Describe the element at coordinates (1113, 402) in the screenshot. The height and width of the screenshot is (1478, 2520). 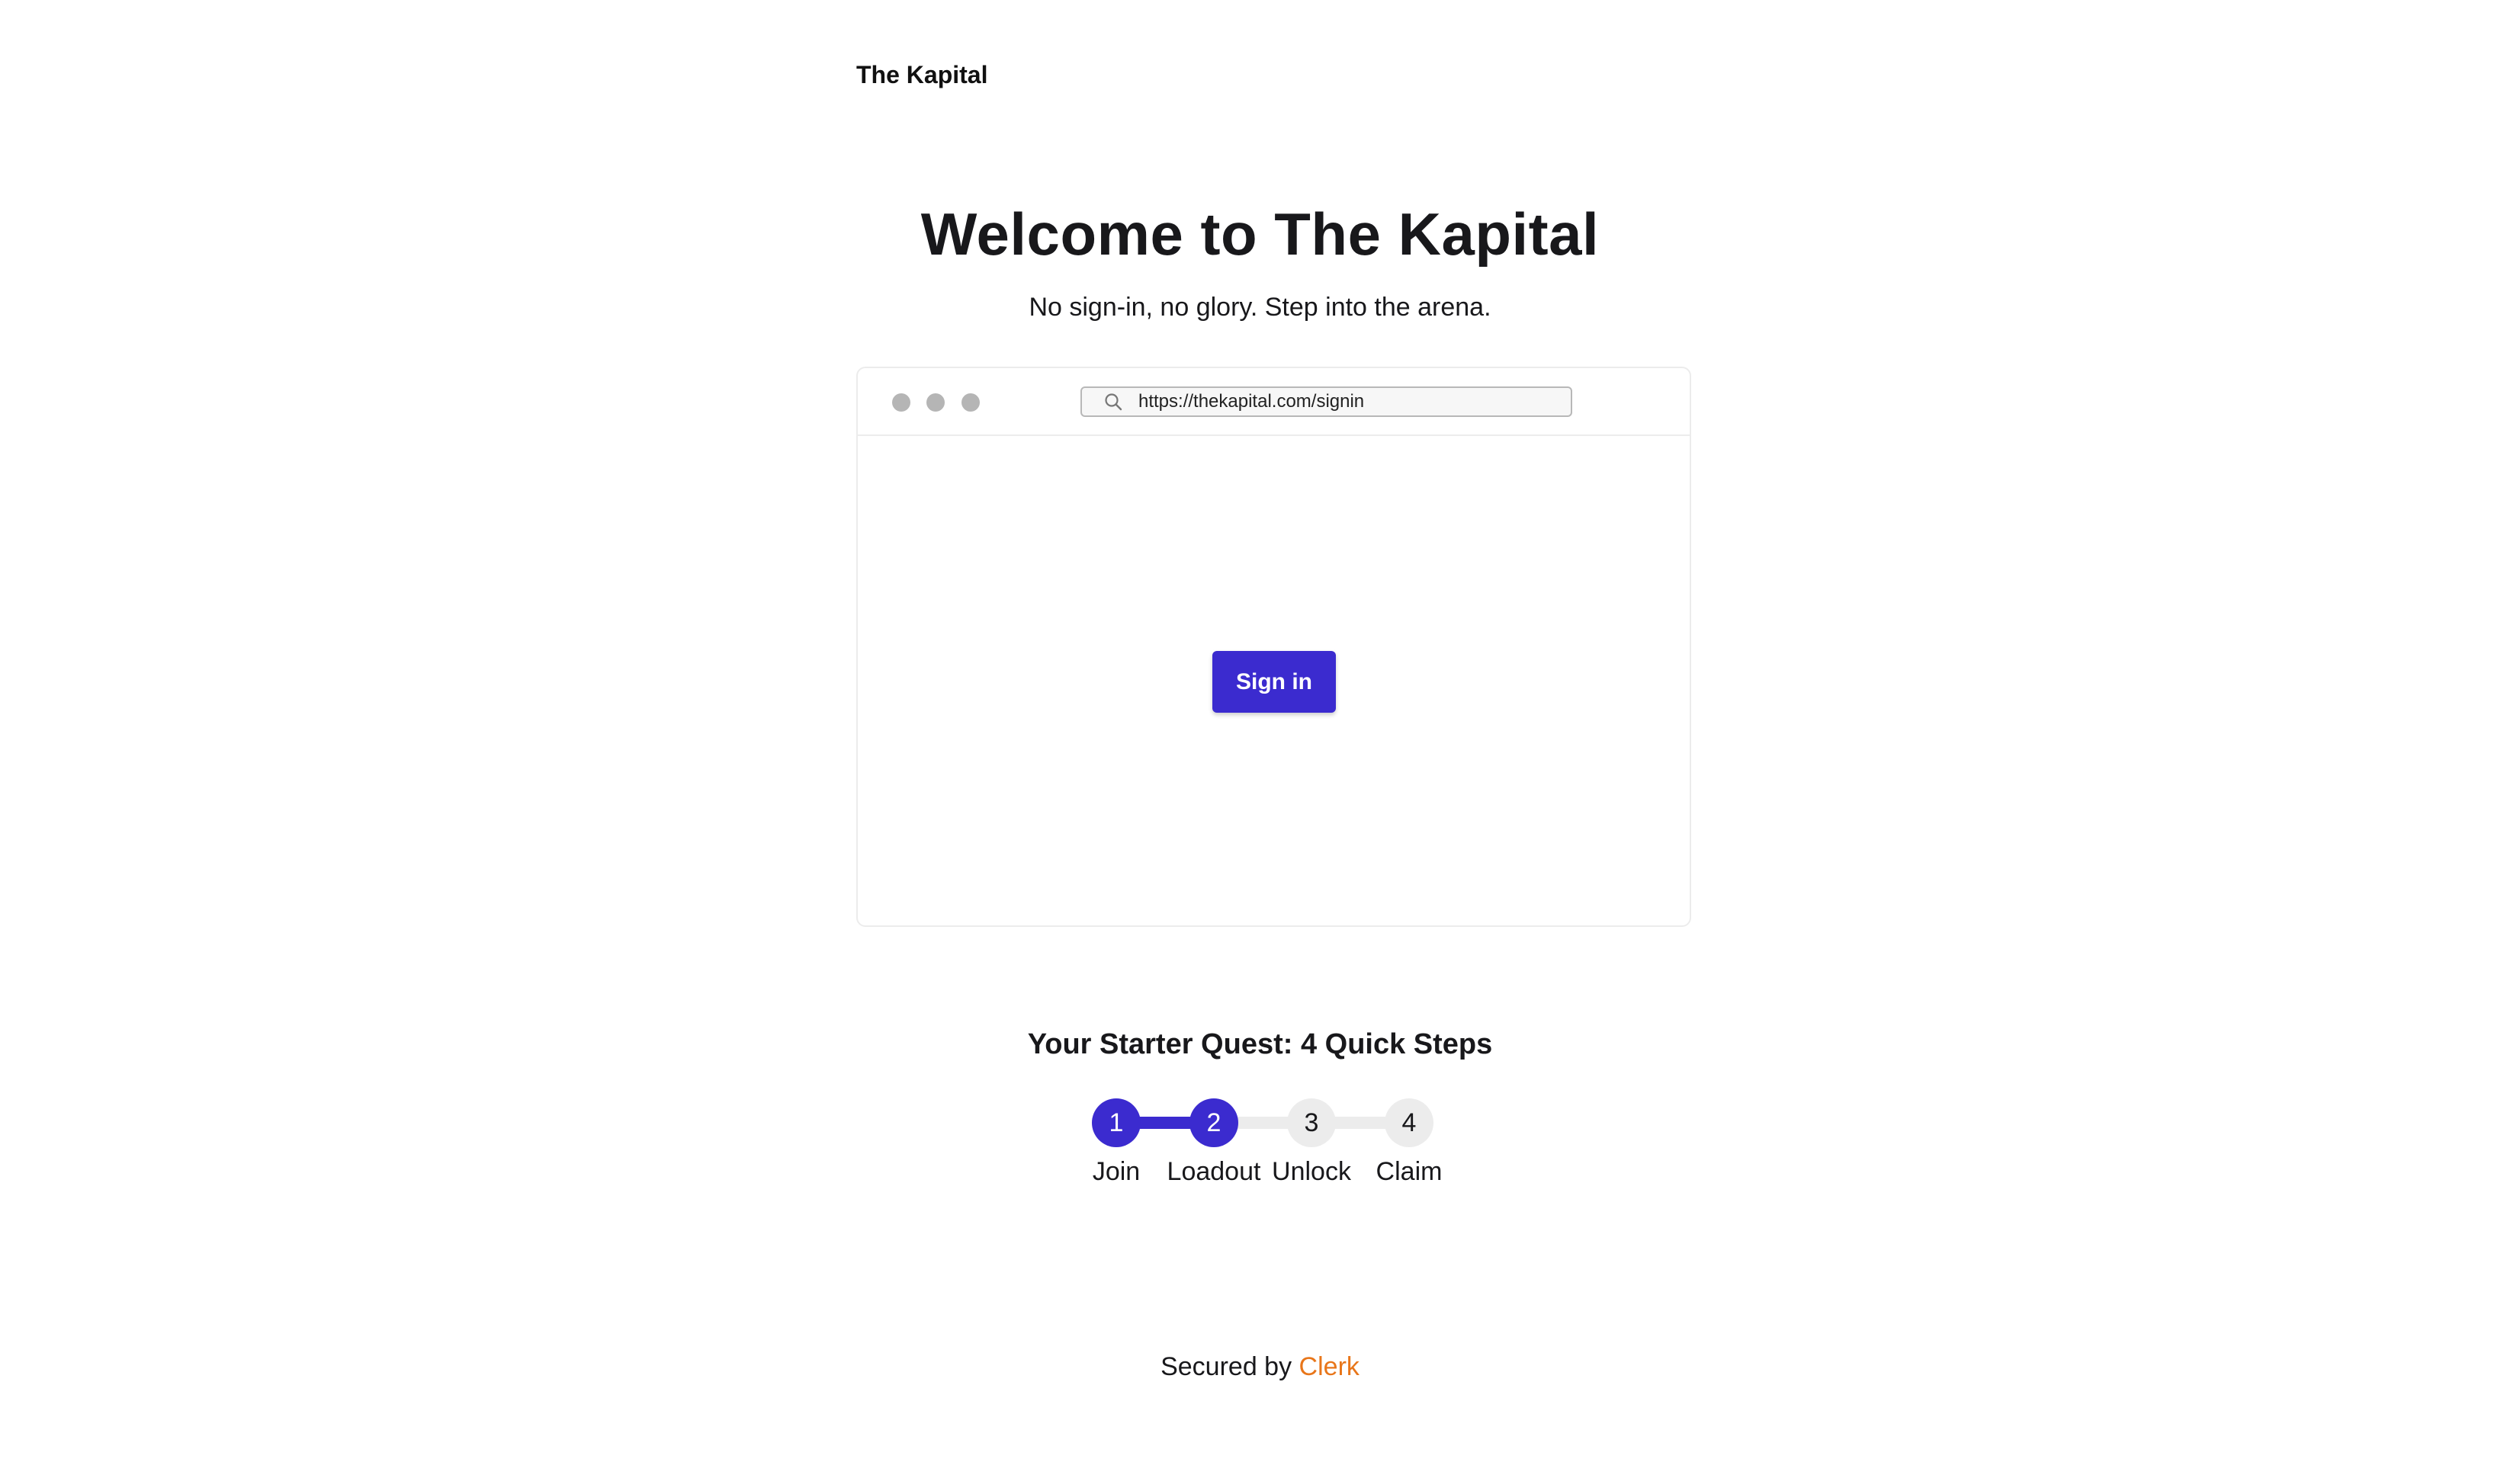
I see `search-icon` at that location.